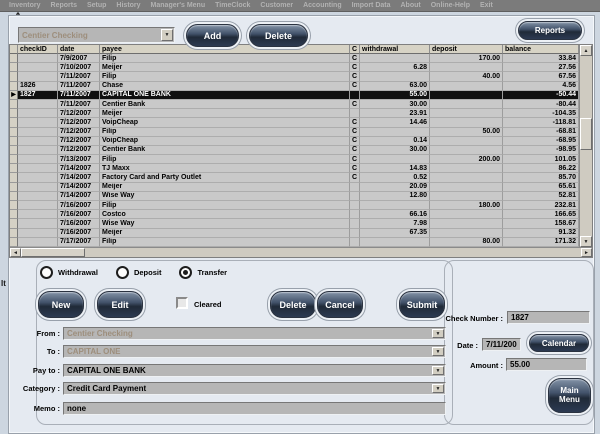  Describe the element at coordinates (41, 388) in the screenshot. I see `field-label-category: Category :` at that location.